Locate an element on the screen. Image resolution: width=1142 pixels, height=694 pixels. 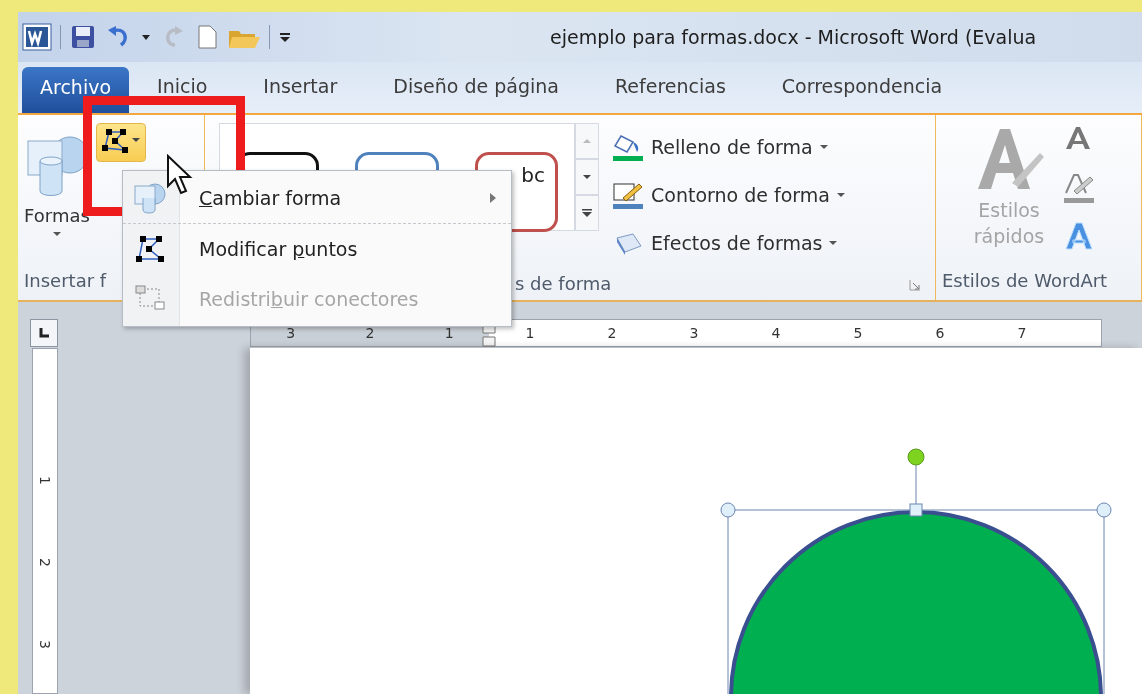
tab-selector-button is located at coordinates (44, 333).